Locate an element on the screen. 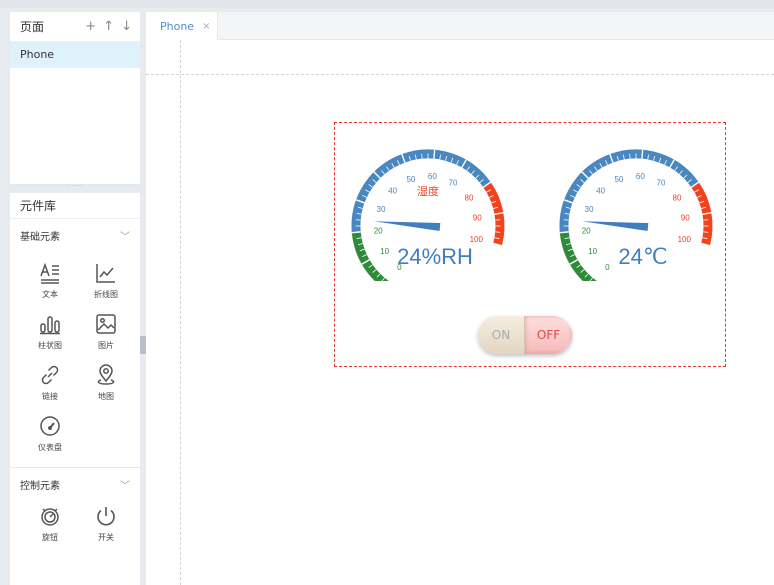  widget-gauge: 仪表盘 is located at coordinates (50, 433).